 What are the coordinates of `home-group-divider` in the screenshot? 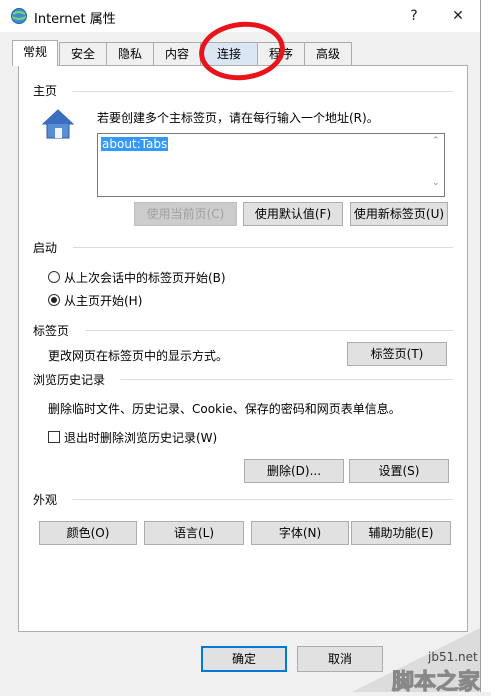 It's located at (263, 91).